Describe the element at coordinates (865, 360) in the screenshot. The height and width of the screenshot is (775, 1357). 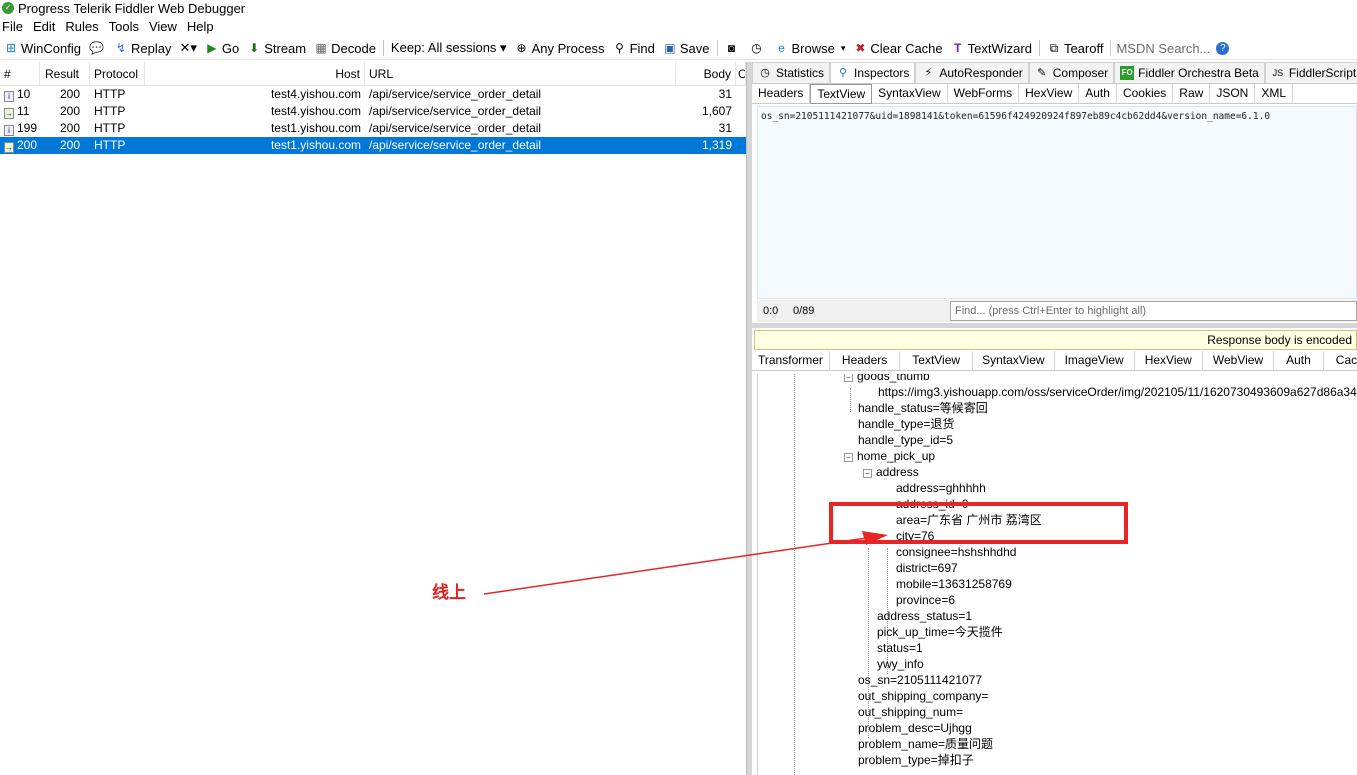
I see `resp-tab-headers: Headers` at that location.